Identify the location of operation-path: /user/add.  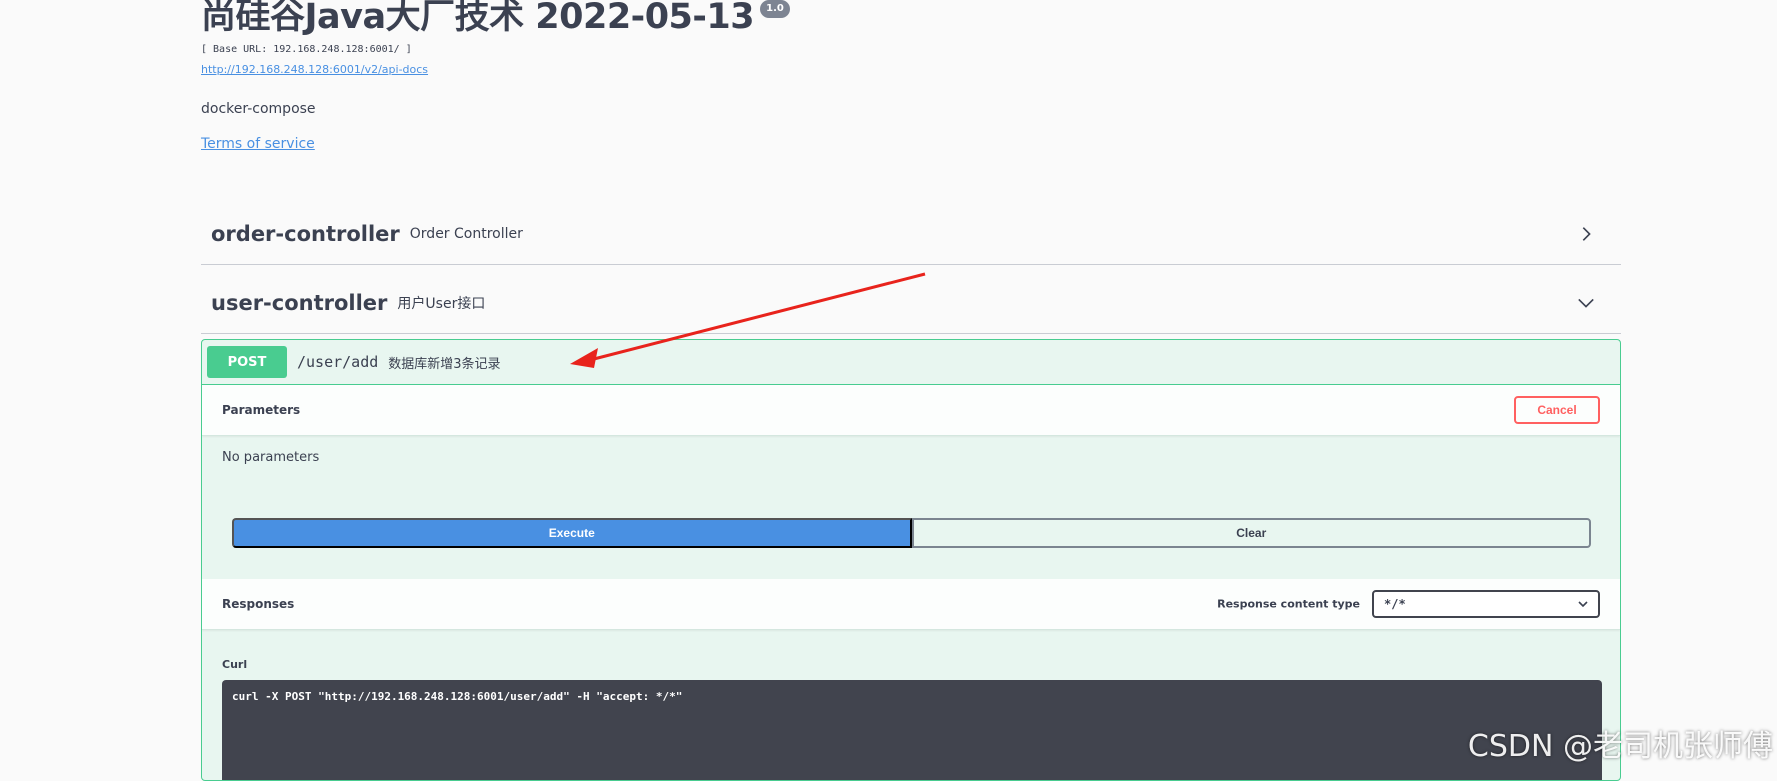
(338, 362).